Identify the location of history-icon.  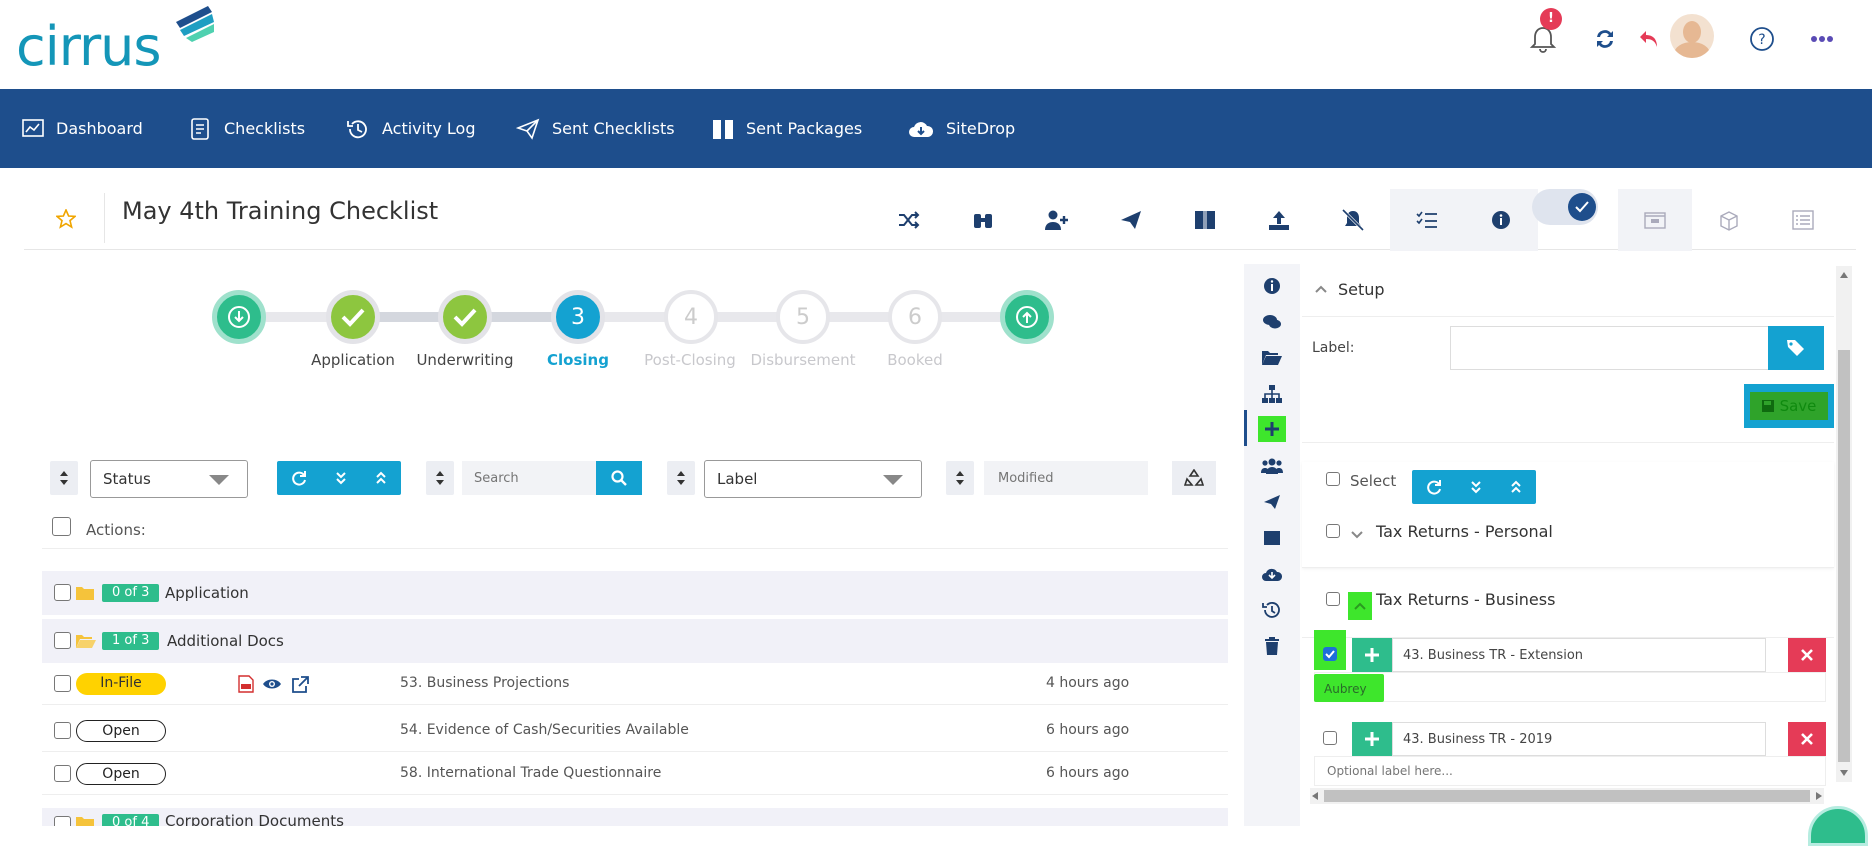
(1272, 610).